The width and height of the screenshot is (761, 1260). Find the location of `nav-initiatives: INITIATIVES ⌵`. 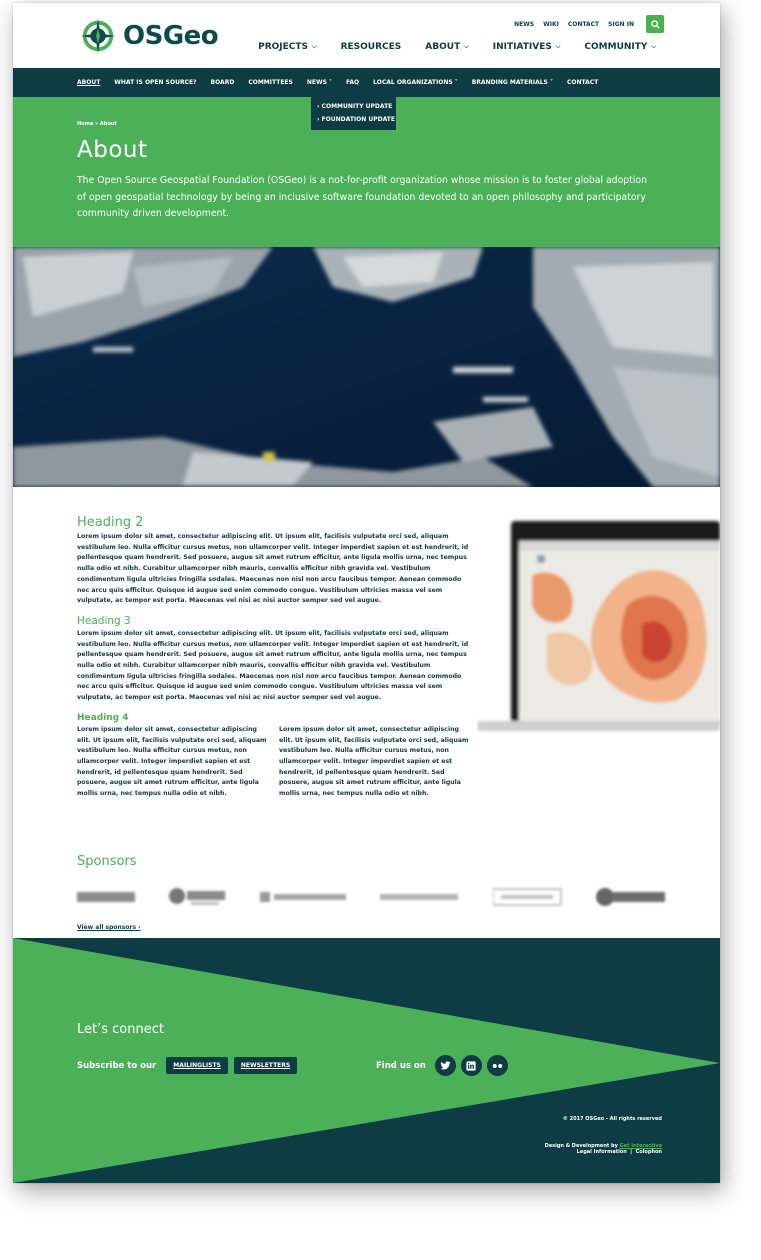

nav-initiatives: INITIATIVES ⌵ is located at coordinates (527, 47).